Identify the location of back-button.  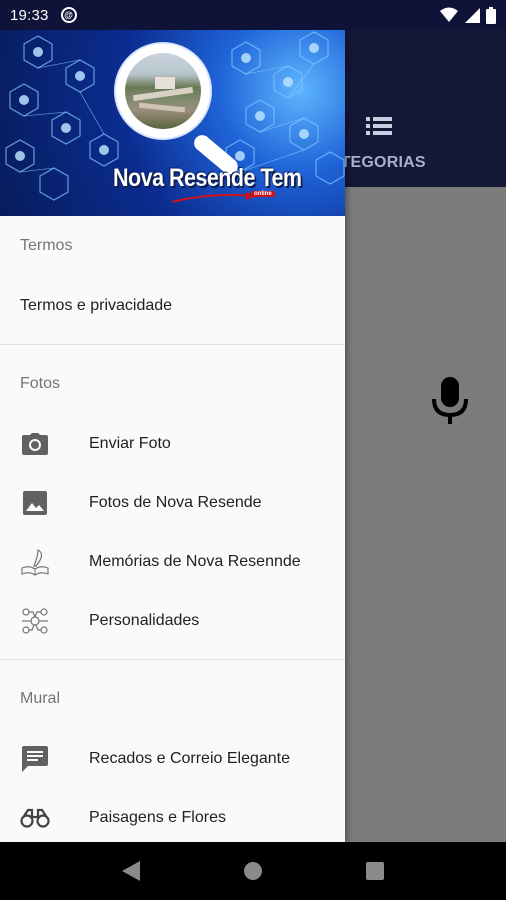
(131, 871).